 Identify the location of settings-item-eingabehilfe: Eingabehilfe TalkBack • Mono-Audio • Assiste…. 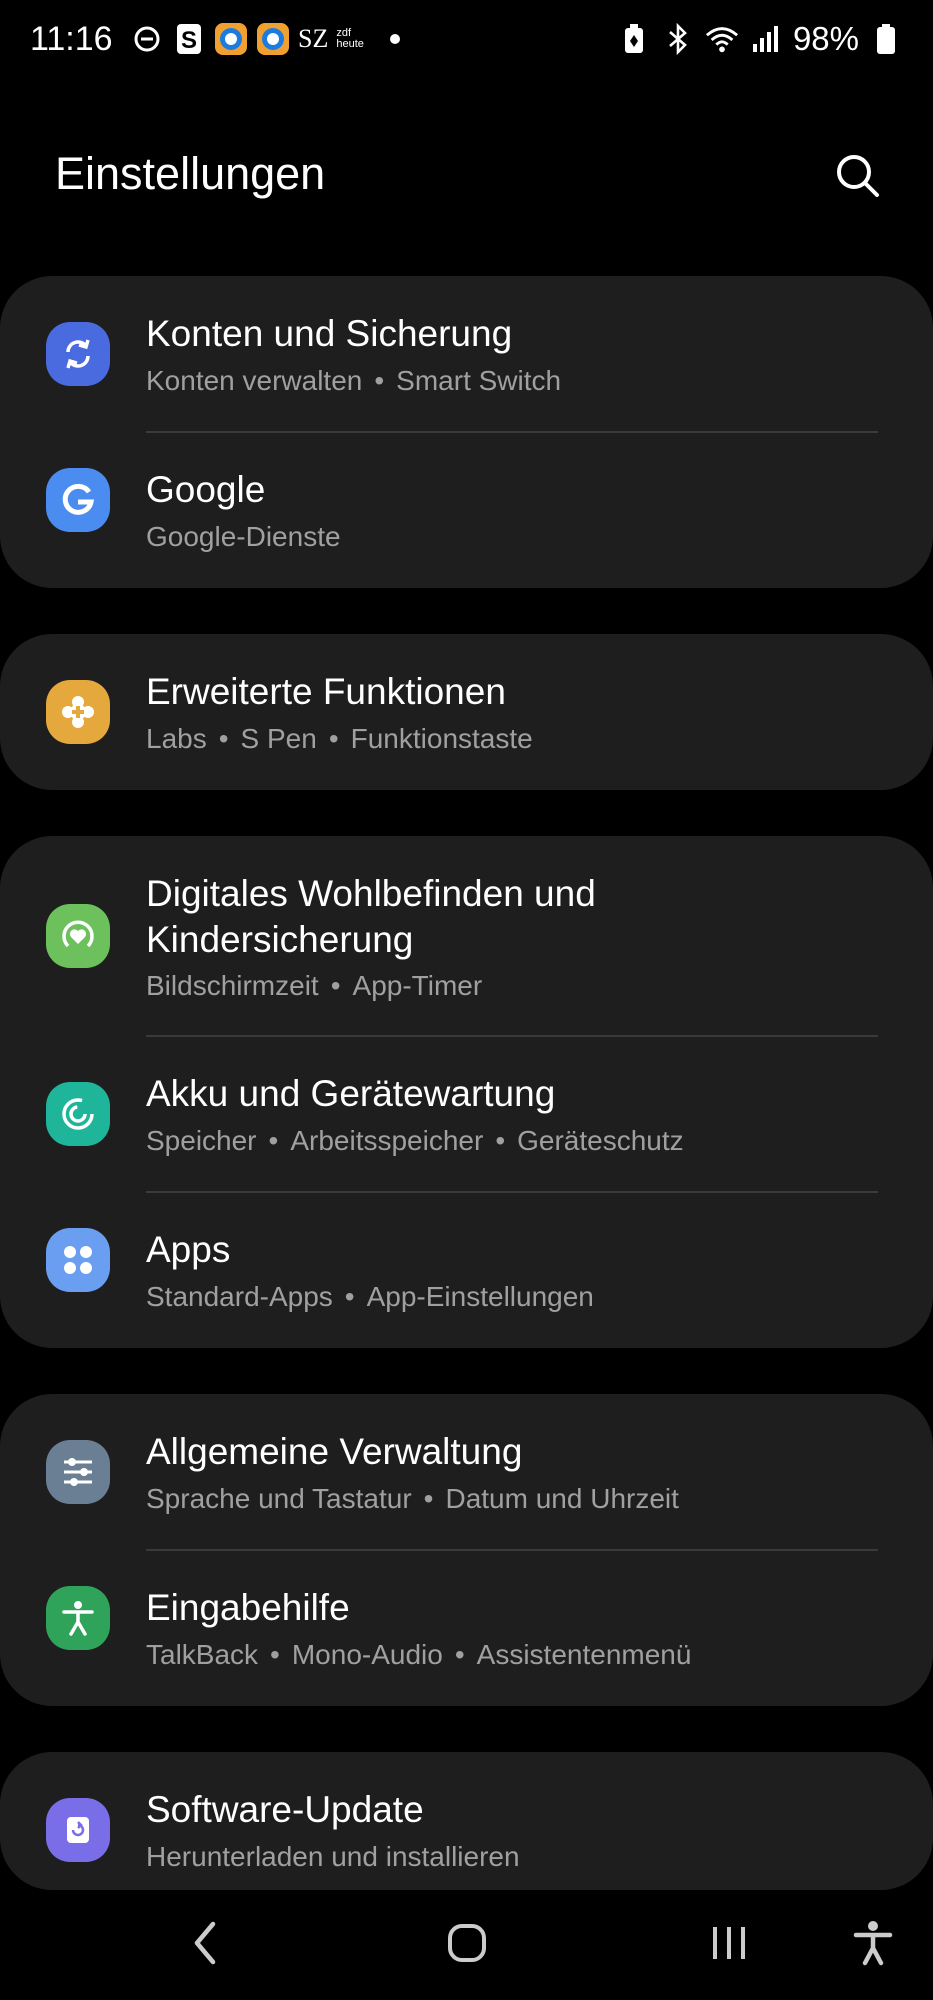
(466, 1628).